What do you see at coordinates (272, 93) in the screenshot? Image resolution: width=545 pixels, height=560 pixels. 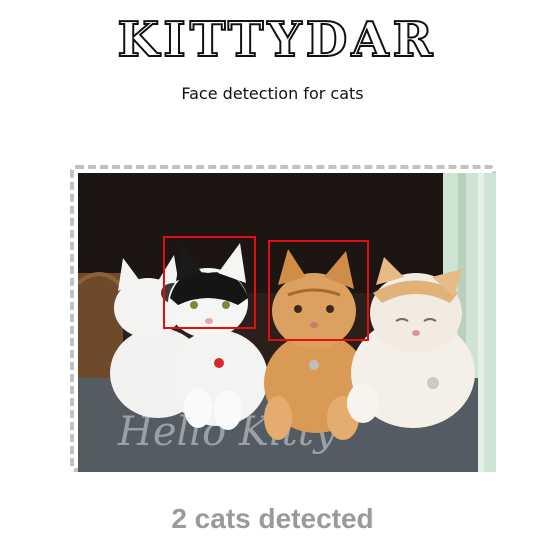 I see `tagline: Face detection for cats` at bounding box center [272, 93].